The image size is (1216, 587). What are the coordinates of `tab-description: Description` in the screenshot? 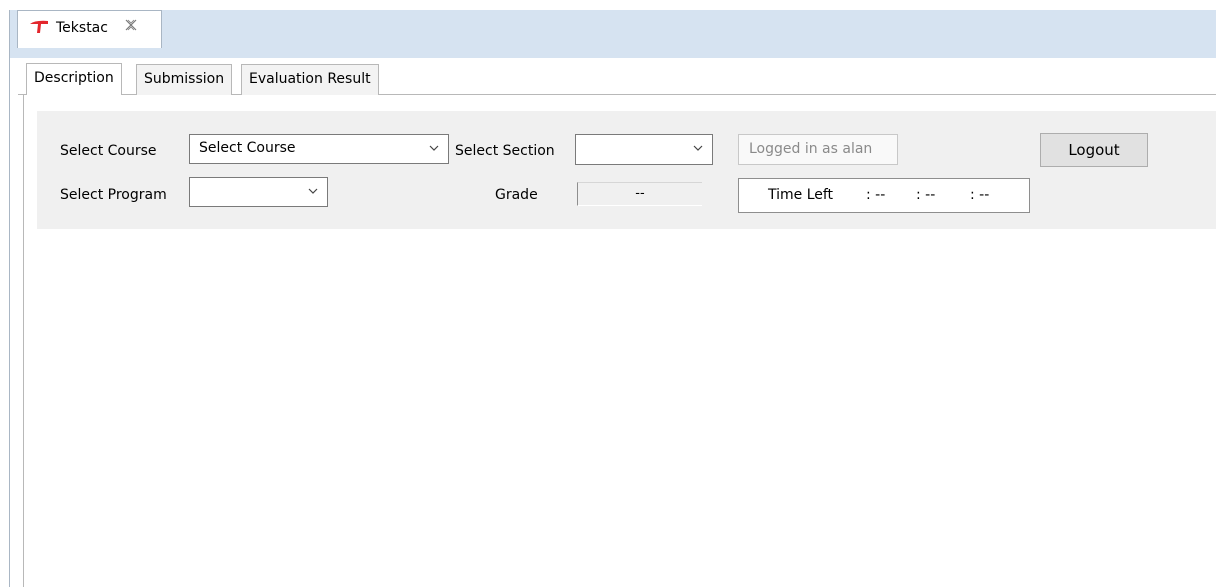 It's located at (74, 79).